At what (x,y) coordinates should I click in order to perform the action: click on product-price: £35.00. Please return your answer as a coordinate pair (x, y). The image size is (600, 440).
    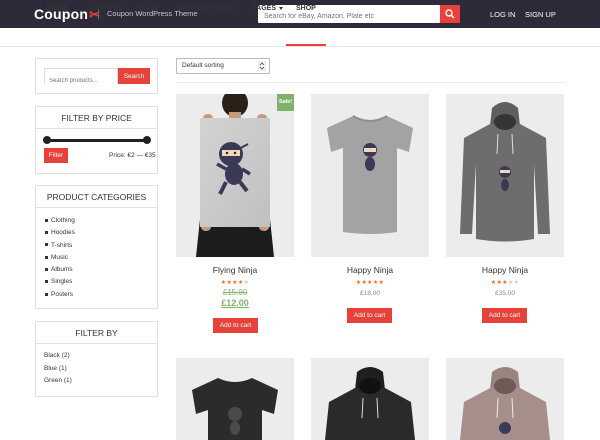
    Looking at the image, I should click on (505, 293).